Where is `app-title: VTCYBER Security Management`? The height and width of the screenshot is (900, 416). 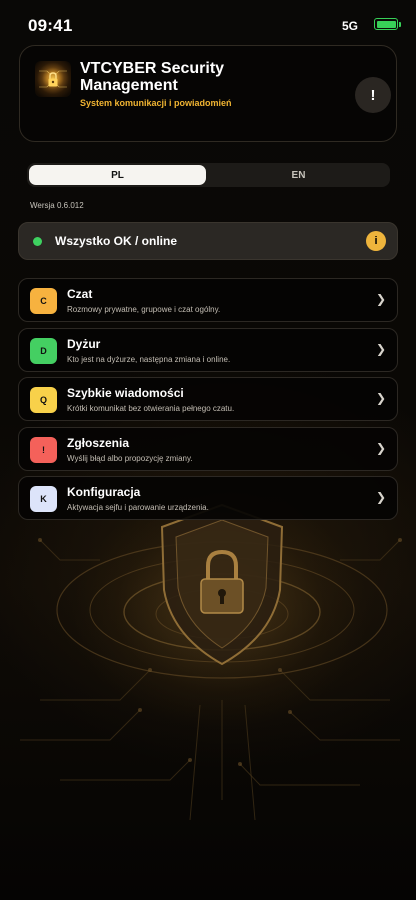 app-title: VTCYBER Security Management is located at coordinates (152, 77).